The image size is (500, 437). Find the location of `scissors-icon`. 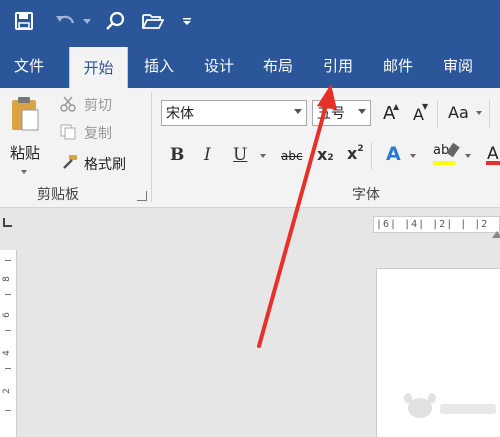

scissors-icon is located at coordinates (68, 106).